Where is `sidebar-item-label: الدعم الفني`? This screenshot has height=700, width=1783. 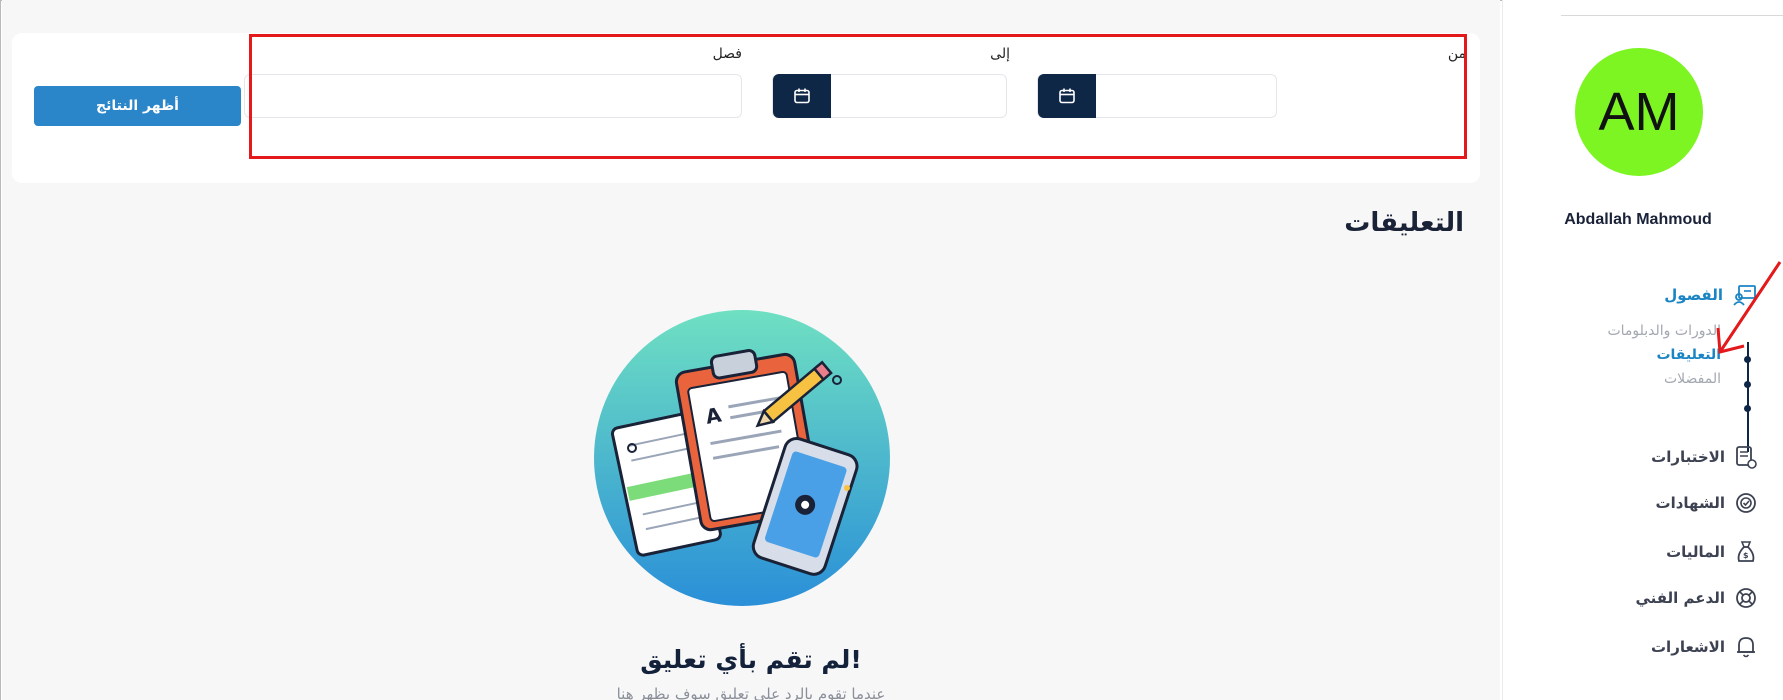
sidebar-item-label: الدعم الفني is located at coordinates (1680, 598).